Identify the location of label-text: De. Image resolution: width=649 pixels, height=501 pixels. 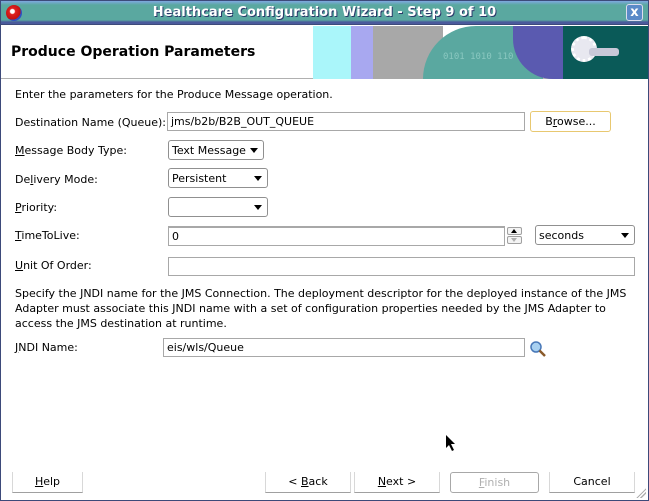
(23, 179).